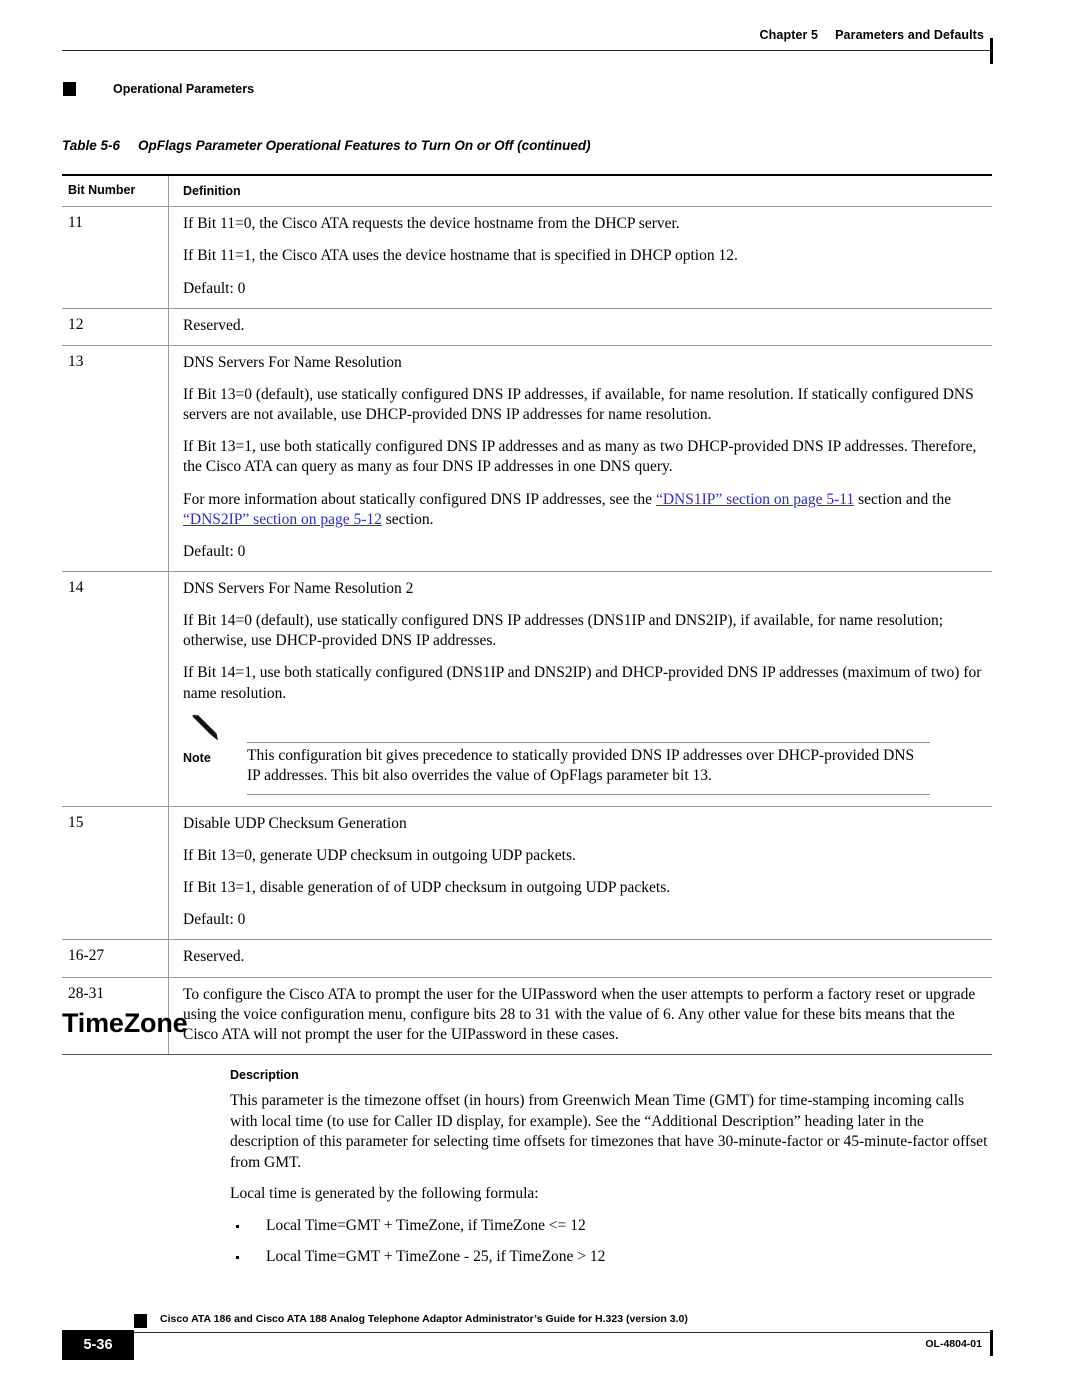 This screenshot has height=1397, width=1080. What do you see at coordinates (76, 324) in the screenshot?
I see `cell-bit-number: 12` at bounding box center [76, 324].